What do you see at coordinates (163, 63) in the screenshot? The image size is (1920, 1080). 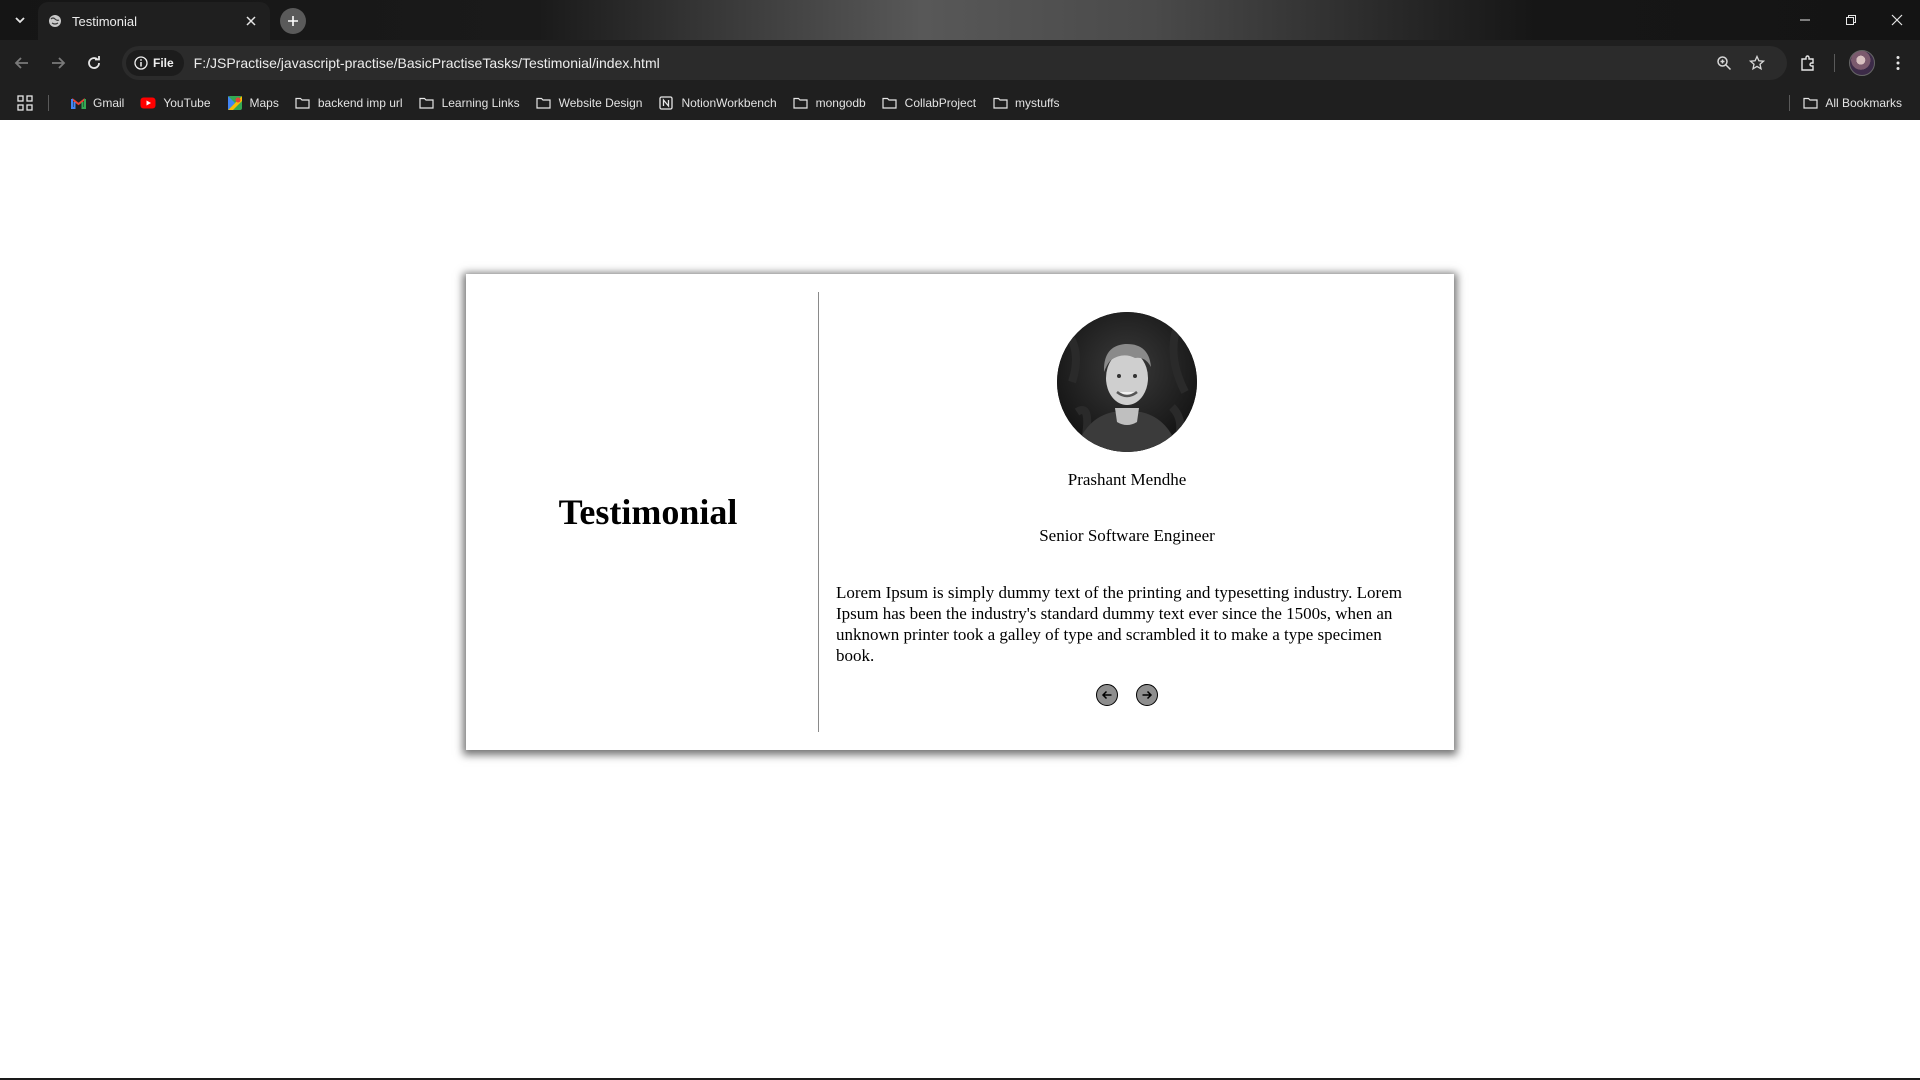 I see `site-chip-label: File` at bounding box center [163, 63].